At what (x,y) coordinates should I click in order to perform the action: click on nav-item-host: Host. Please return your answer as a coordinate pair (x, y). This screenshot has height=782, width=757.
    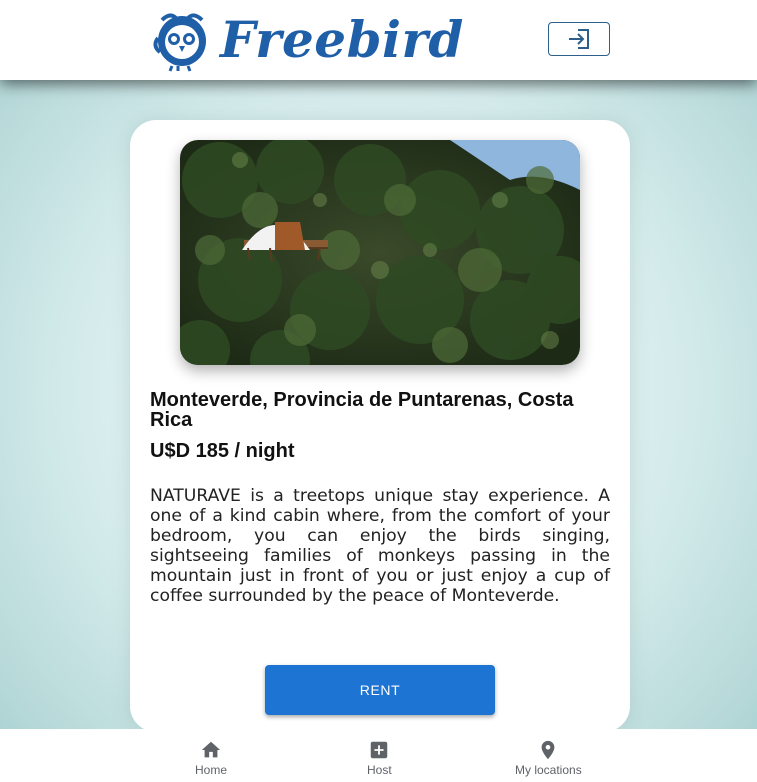
    Looking at the image, I should click on (379, 758).